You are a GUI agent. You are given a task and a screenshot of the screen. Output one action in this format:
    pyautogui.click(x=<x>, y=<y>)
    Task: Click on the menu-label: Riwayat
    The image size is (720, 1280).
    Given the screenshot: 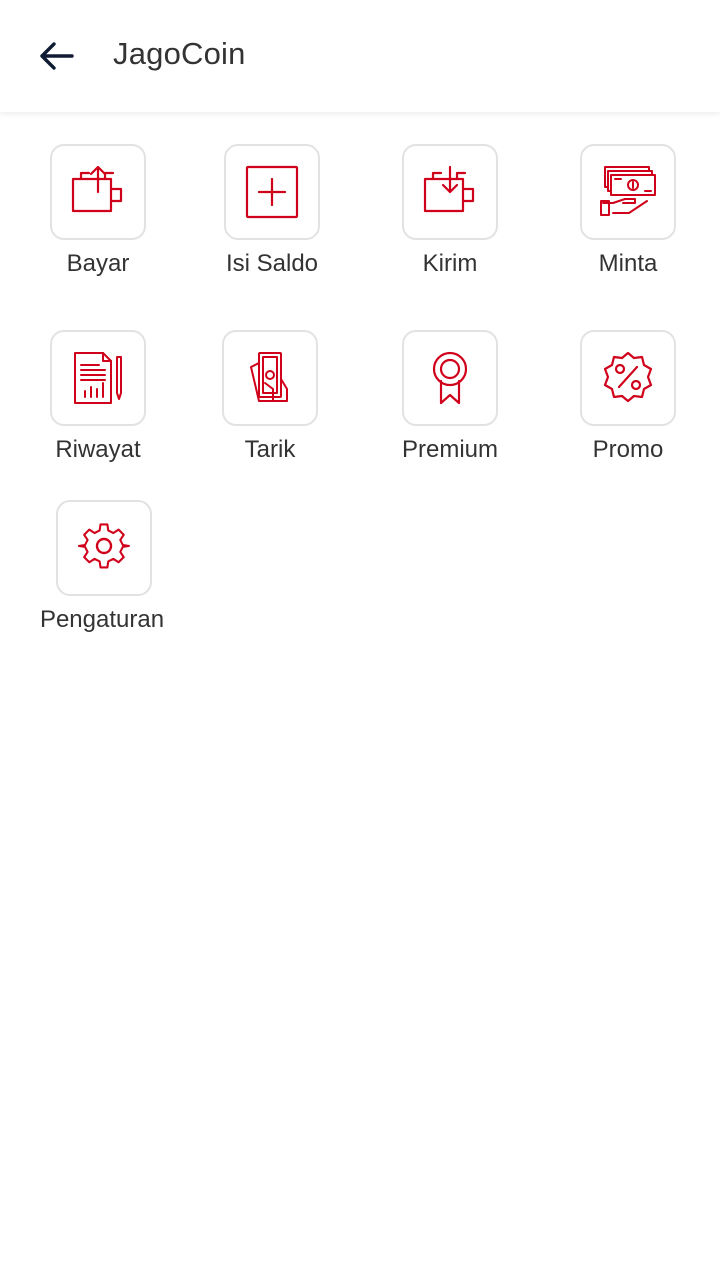 What is the action you would take?
    pyautogui.click(x=98, y=449)
    